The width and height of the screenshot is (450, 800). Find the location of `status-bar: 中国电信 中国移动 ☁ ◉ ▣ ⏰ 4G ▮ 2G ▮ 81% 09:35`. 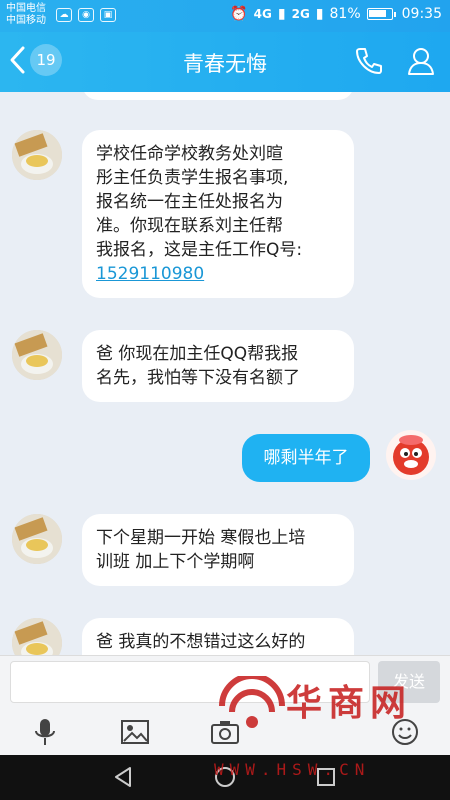

status-bar: 中国电信 中国移动 ☁ ◉ ▣ ⏰ 4G ▮ 2G ▮ 81% 09:35 is located at coordinates (225, 16).